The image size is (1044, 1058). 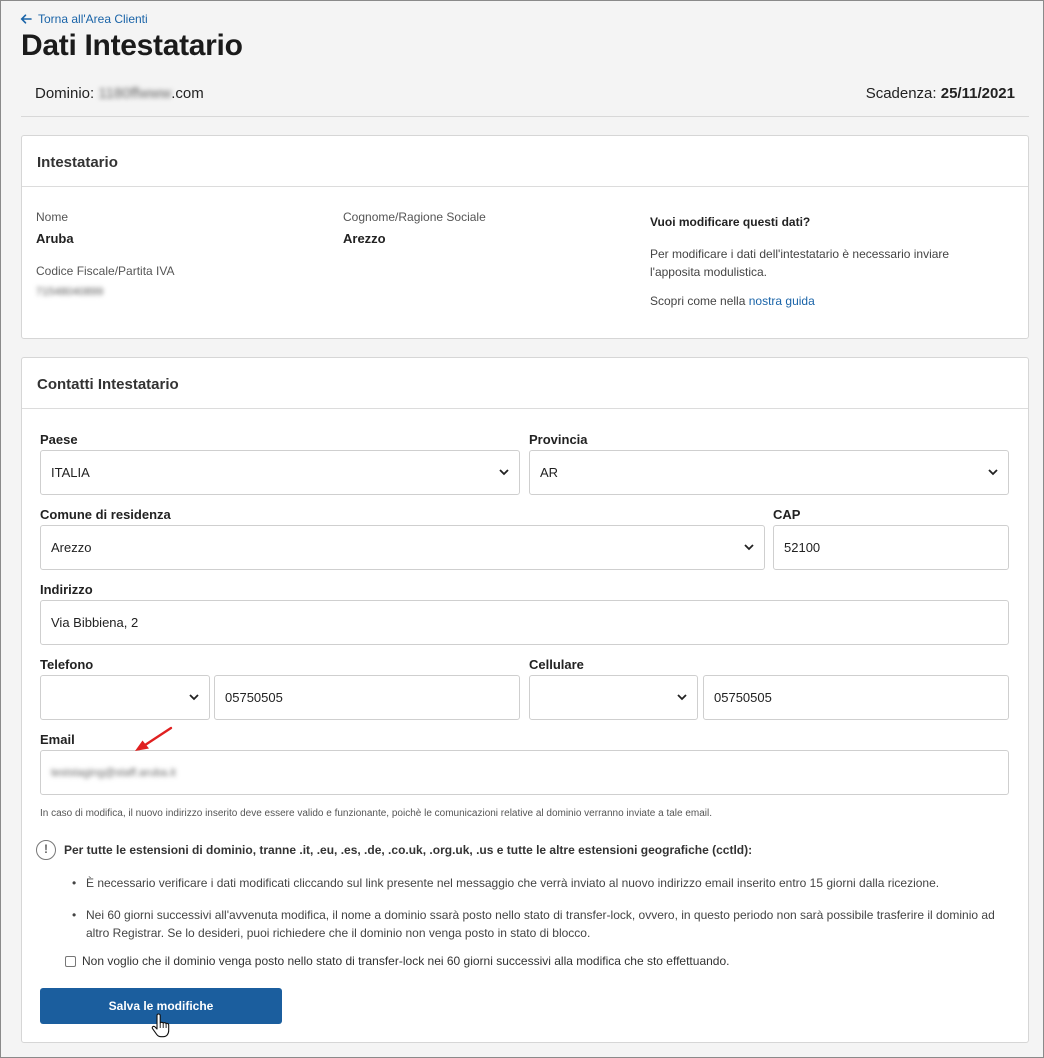 What do you see at coordinates (613, 697) in the screenshot?
I see `cellulare-prefix-select` at bounding box center [613, 697].